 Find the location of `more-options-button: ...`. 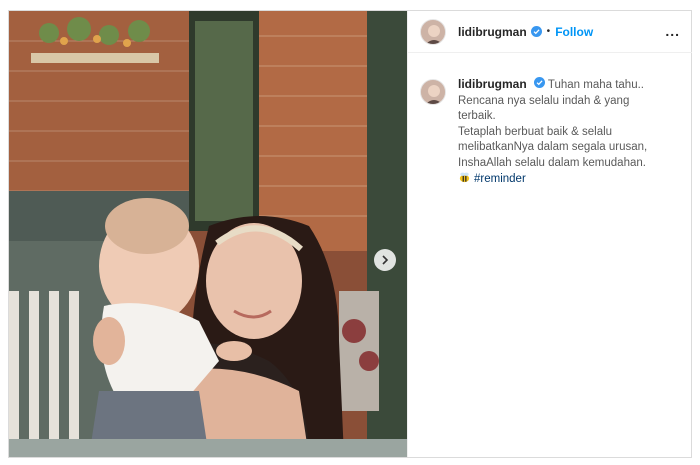

more-options-button: ... is located at coordinates (672, 31).